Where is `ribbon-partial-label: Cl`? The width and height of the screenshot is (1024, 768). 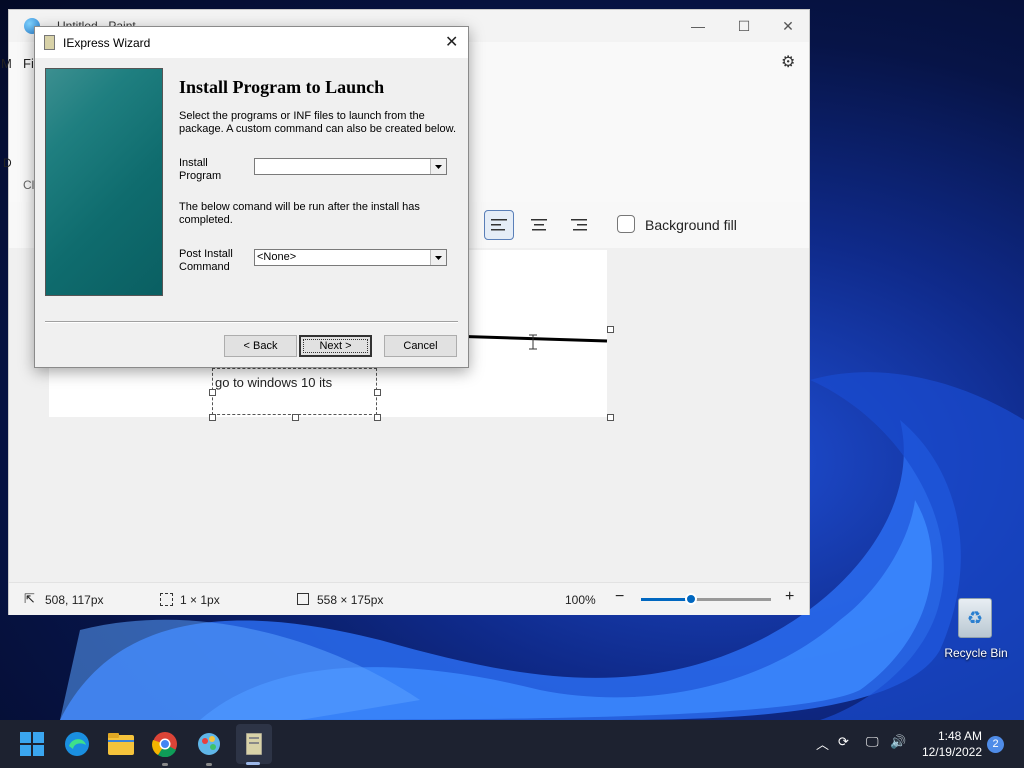 ribbon-partial-label: Cl is located at coordinates (29, 185).